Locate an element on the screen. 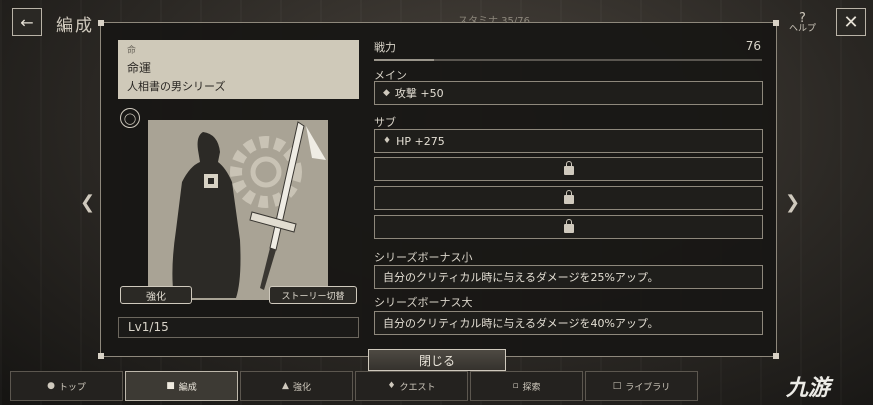 This screenshot has height=405, width=873. nav-item-formation: ■ 編成 is located at coordinates (181, 386).